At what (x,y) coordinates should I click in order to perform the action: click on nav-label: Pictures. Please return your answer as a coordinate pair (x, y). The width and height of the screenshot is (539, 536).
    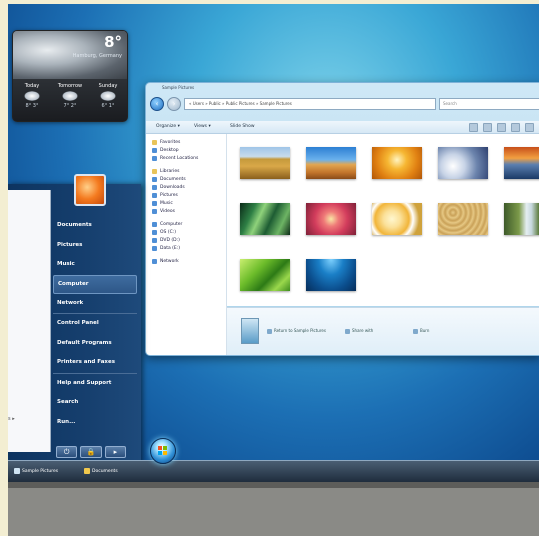
    Looking at the image, I should click on (169, 195).